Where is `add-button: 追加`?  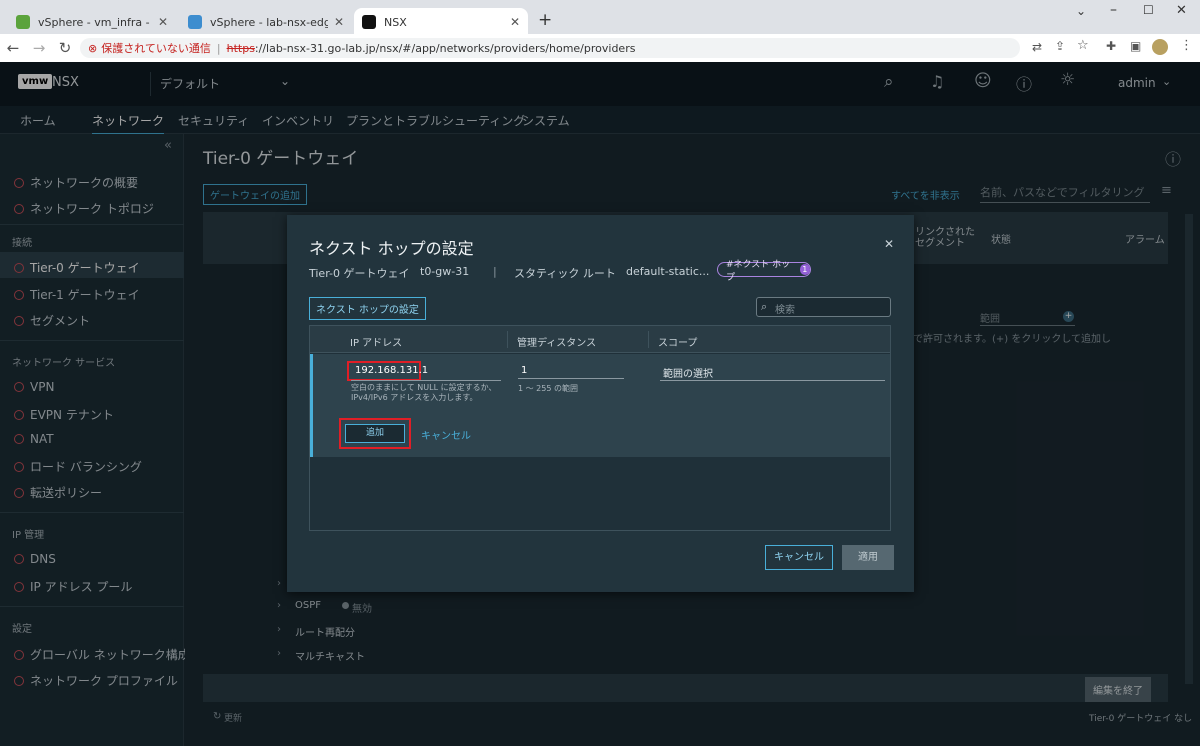
add-button: 追加 is located at coordinates (375, 433).